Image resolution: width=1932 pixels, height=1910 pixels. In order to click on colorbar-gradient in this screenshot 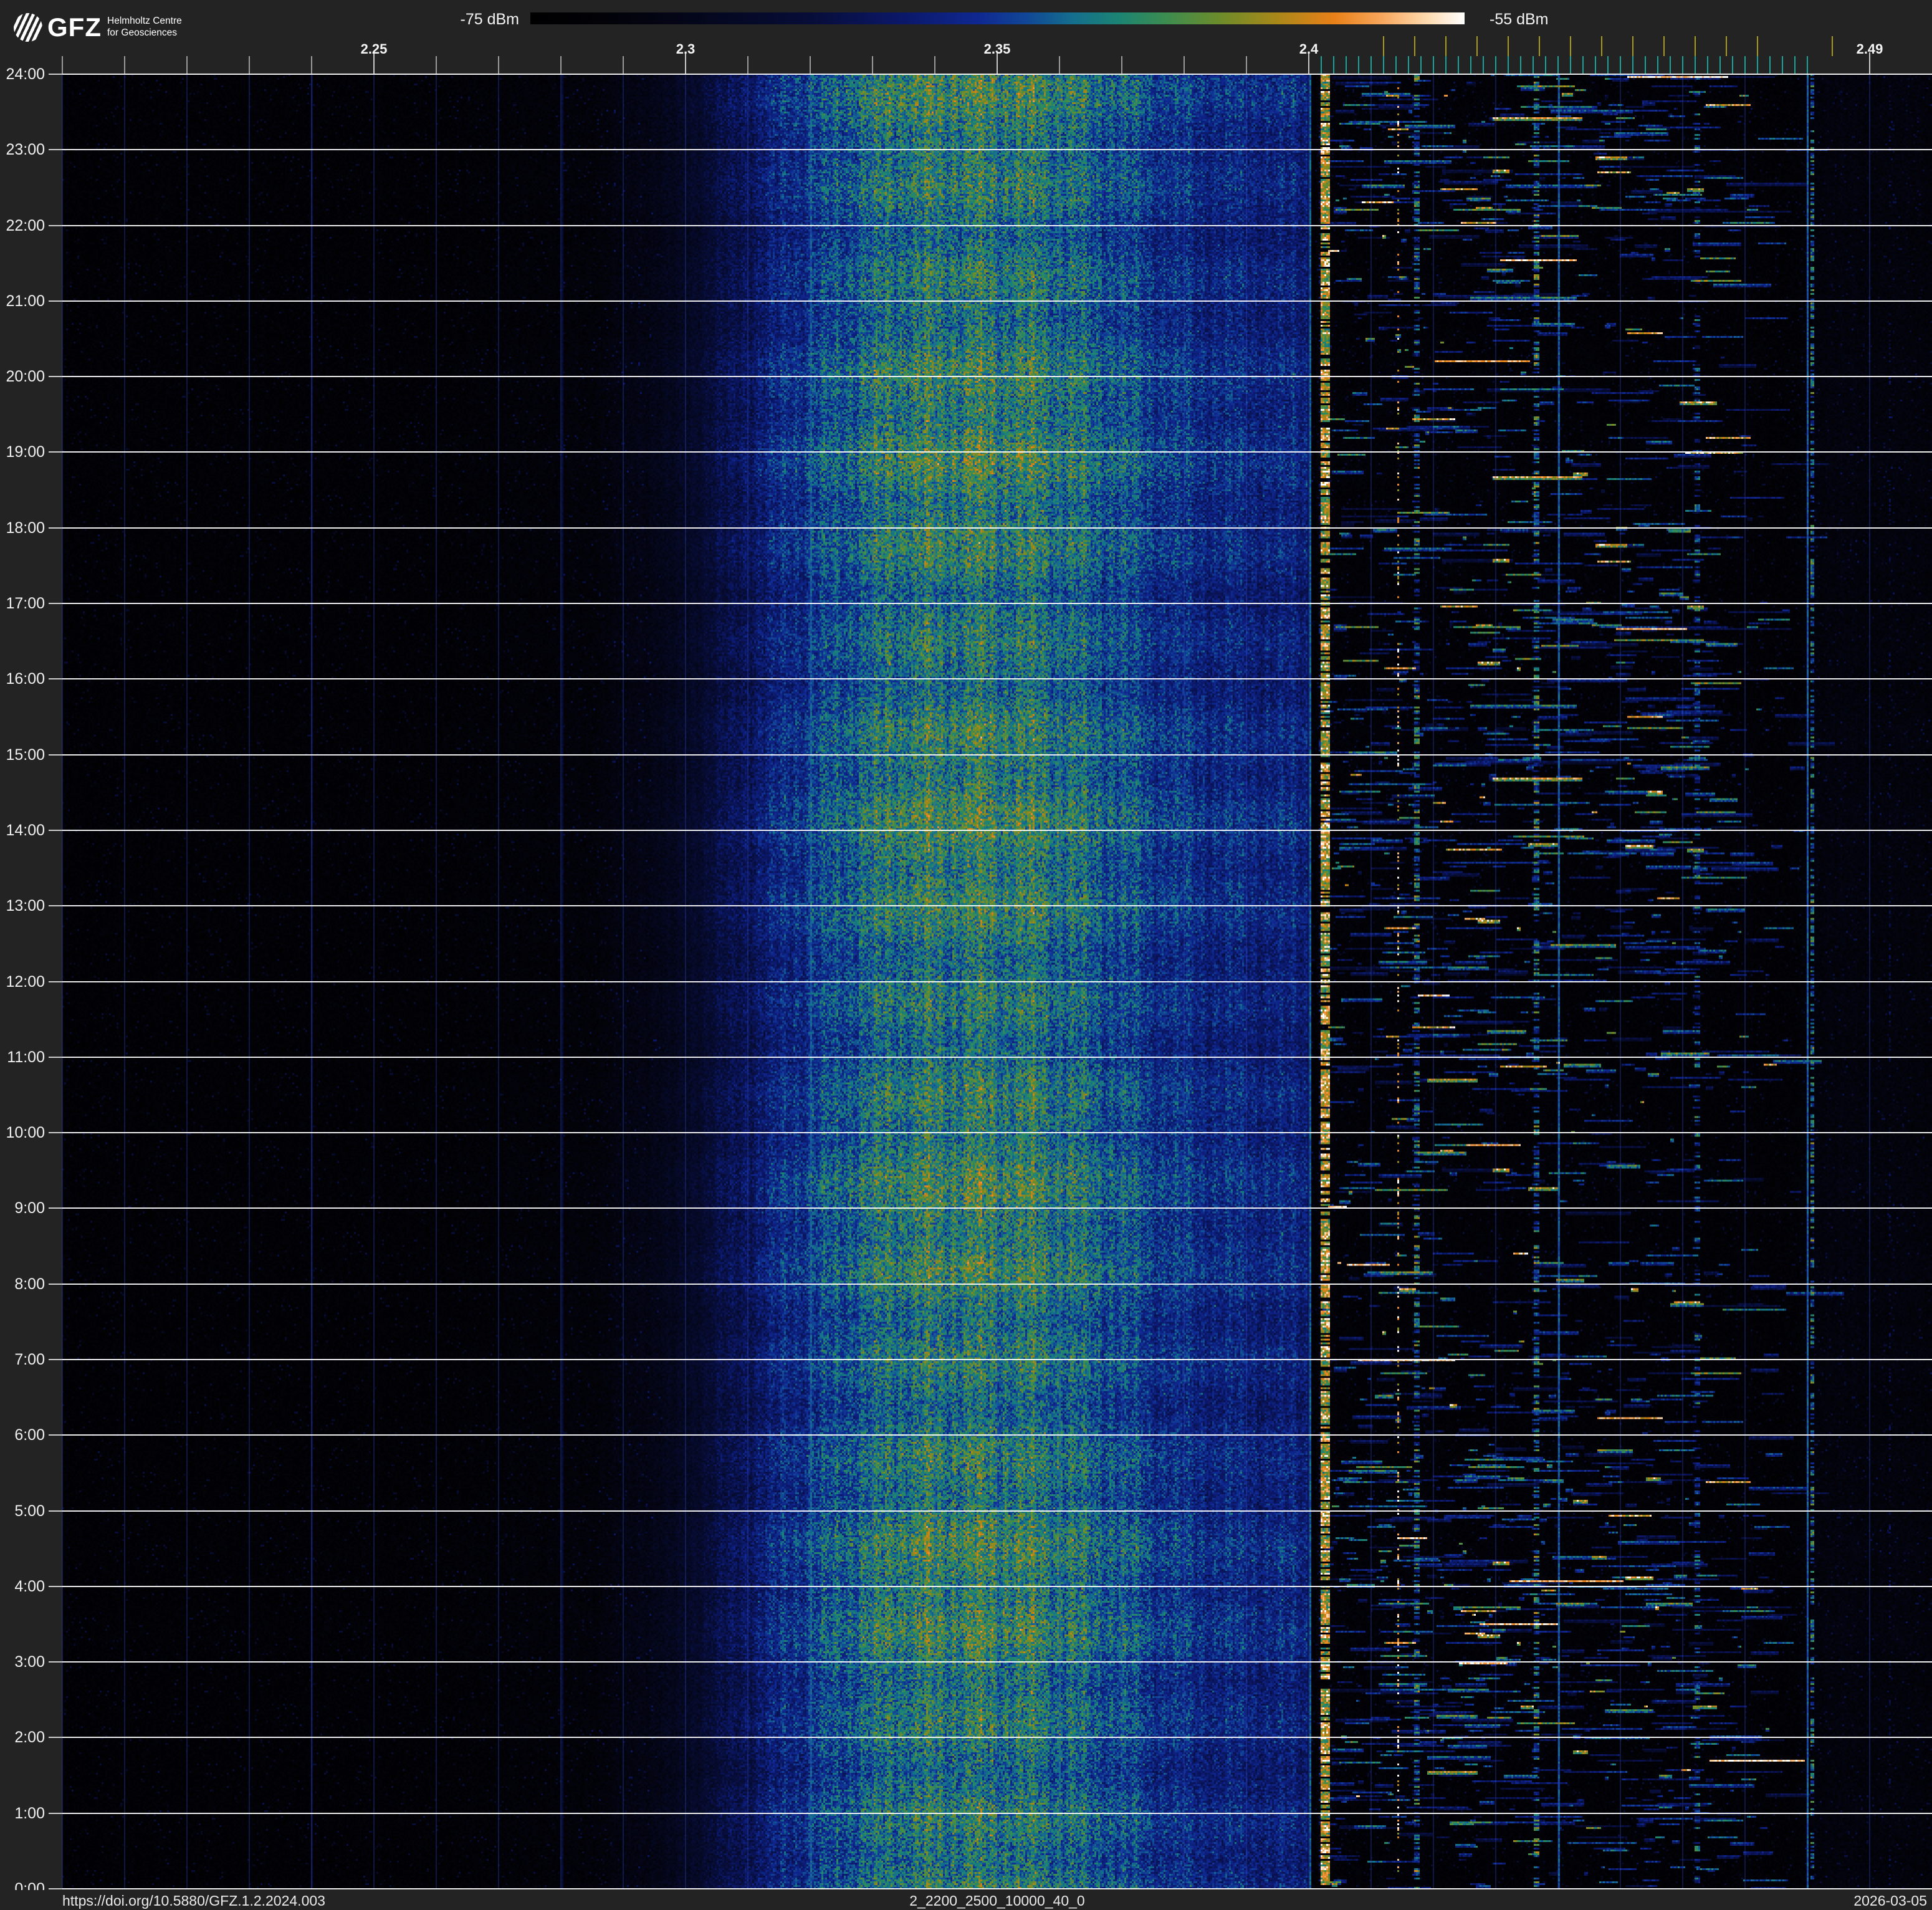, I will do `click(997, 18)`.